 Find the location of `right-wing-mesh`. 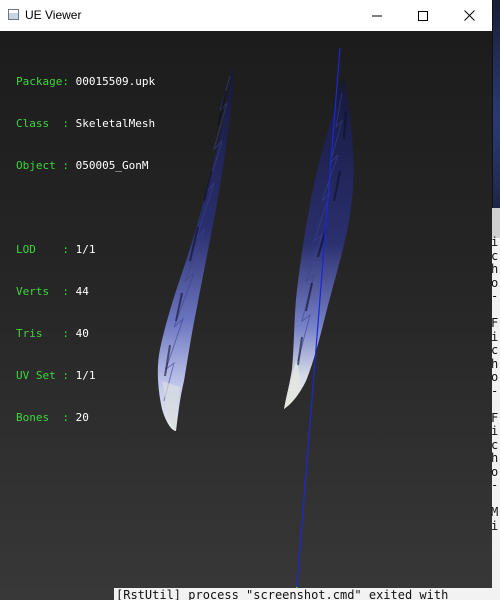

right-wing-mesh is located at coordinates (319, 243).